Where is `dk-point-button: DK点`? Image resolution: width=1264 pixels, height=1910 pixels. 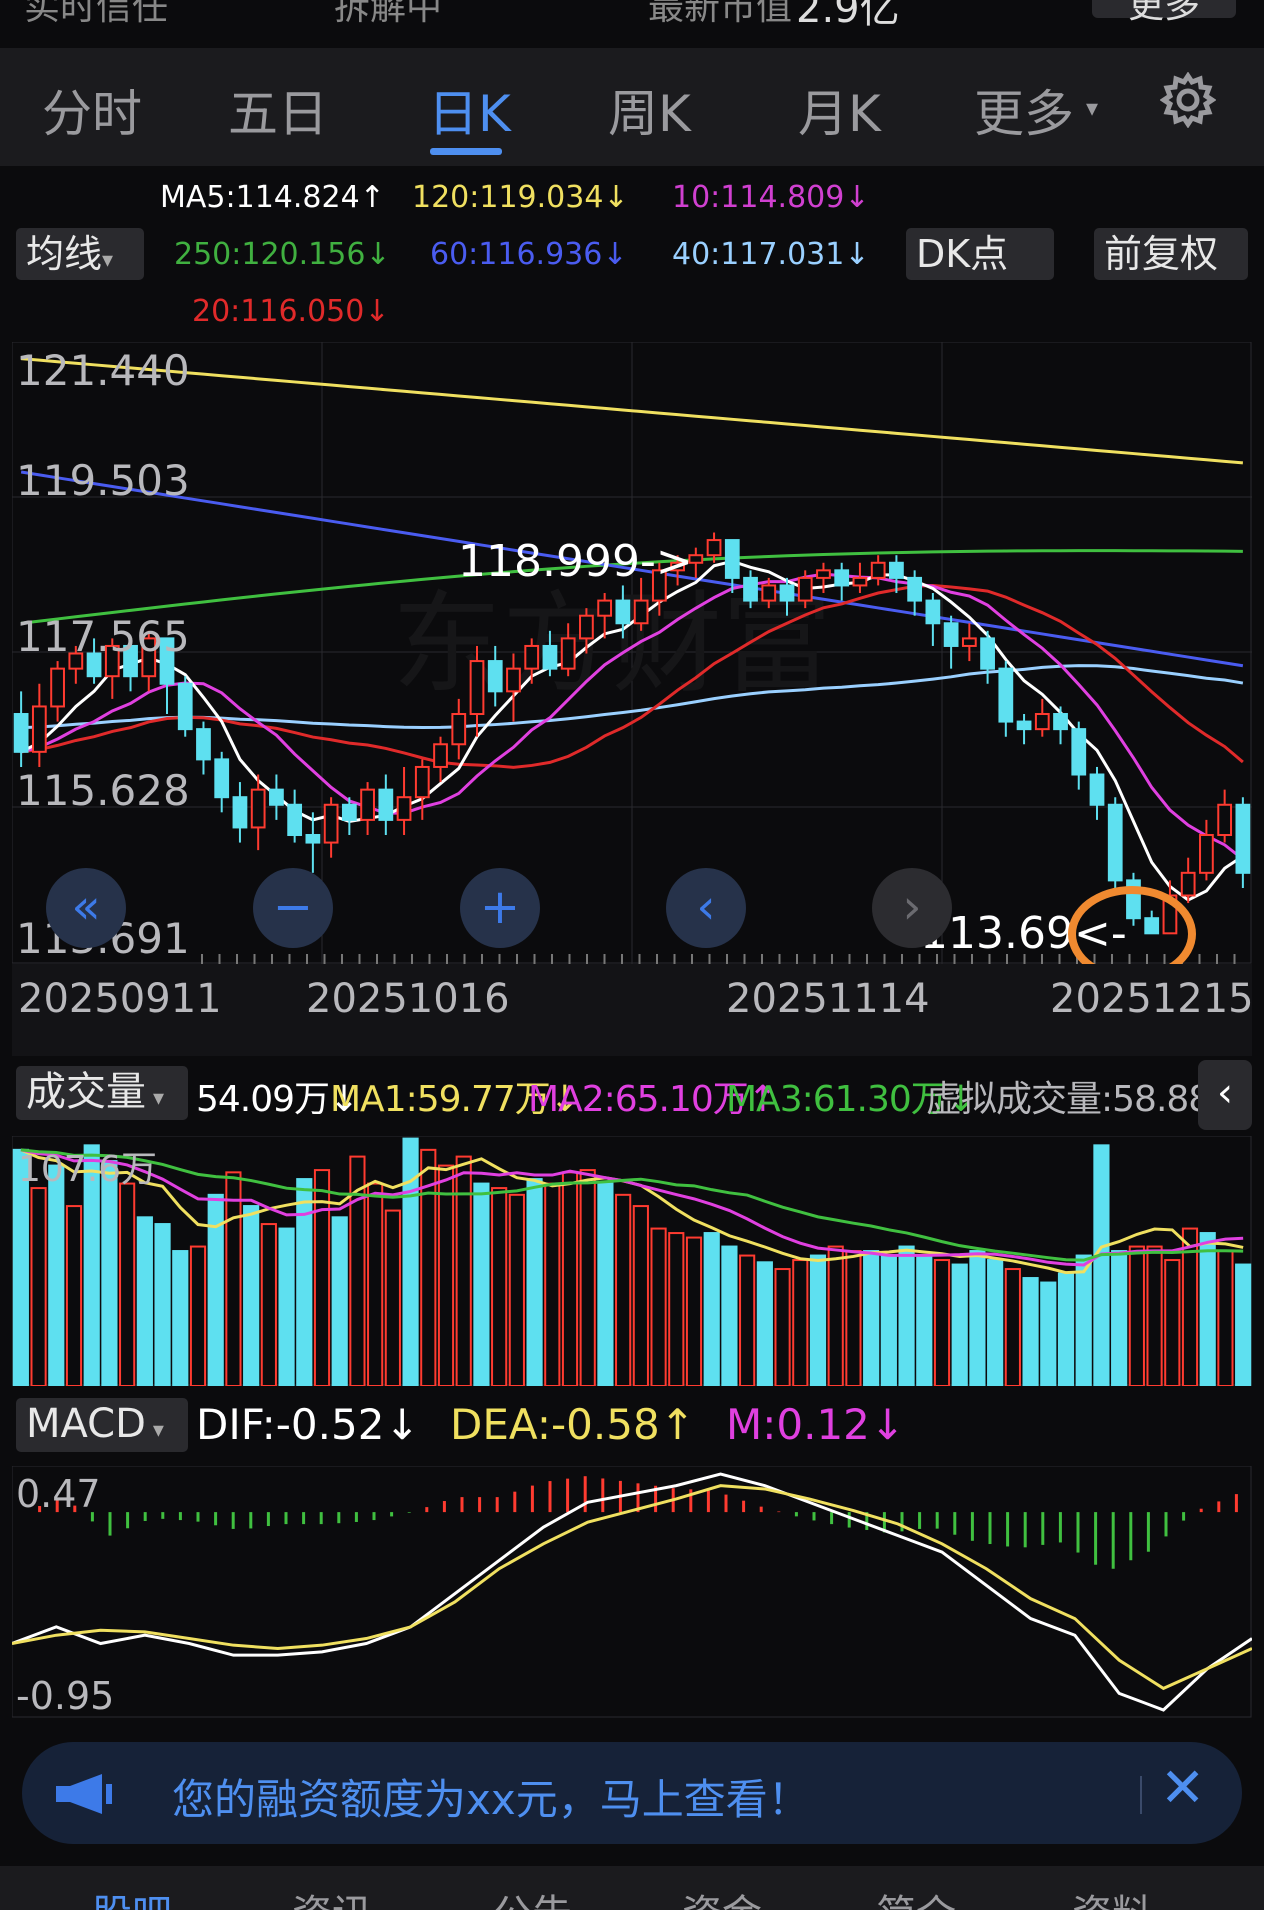 dk-point-button: DK点 is located at coordinates (980, 254).